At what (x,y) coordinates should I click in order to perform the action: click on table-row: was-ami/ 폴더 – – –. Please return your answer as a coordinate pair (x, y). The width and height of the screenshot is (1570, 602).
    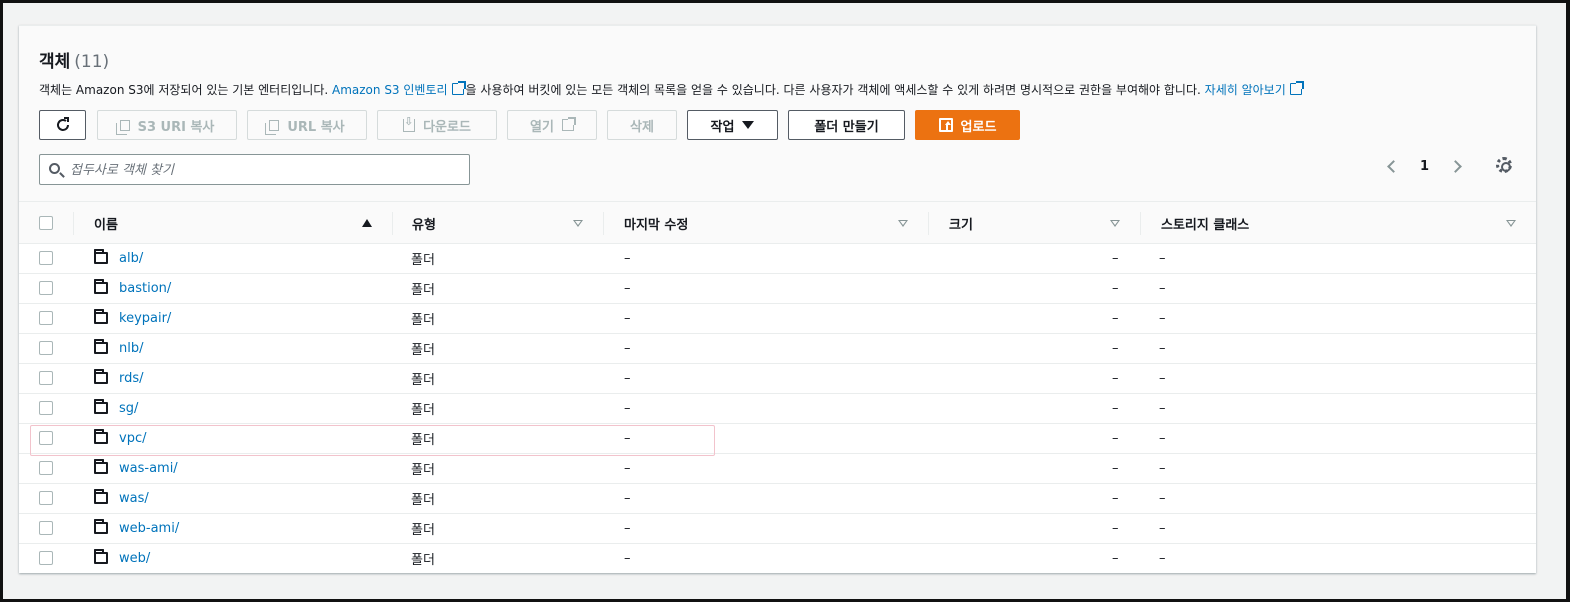
    Looking at the image, I should click on (777, 469).